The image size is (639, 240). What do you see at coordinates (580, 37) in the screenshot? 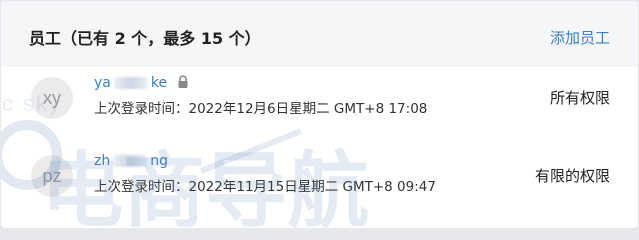
I see `add-staff-link: 添加员工` at bounding box center [580, 37].